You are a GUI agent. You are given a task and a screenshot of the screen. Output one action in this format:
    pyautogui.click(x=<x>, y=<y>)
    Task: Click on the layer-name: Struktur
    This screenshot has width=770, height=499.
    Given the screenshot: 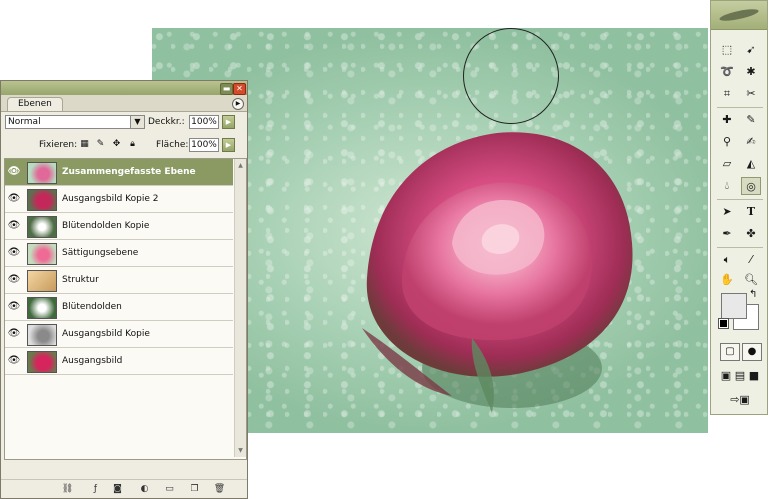 What is the action you would take?
    pyautogui.click(x=80, y=280)
    